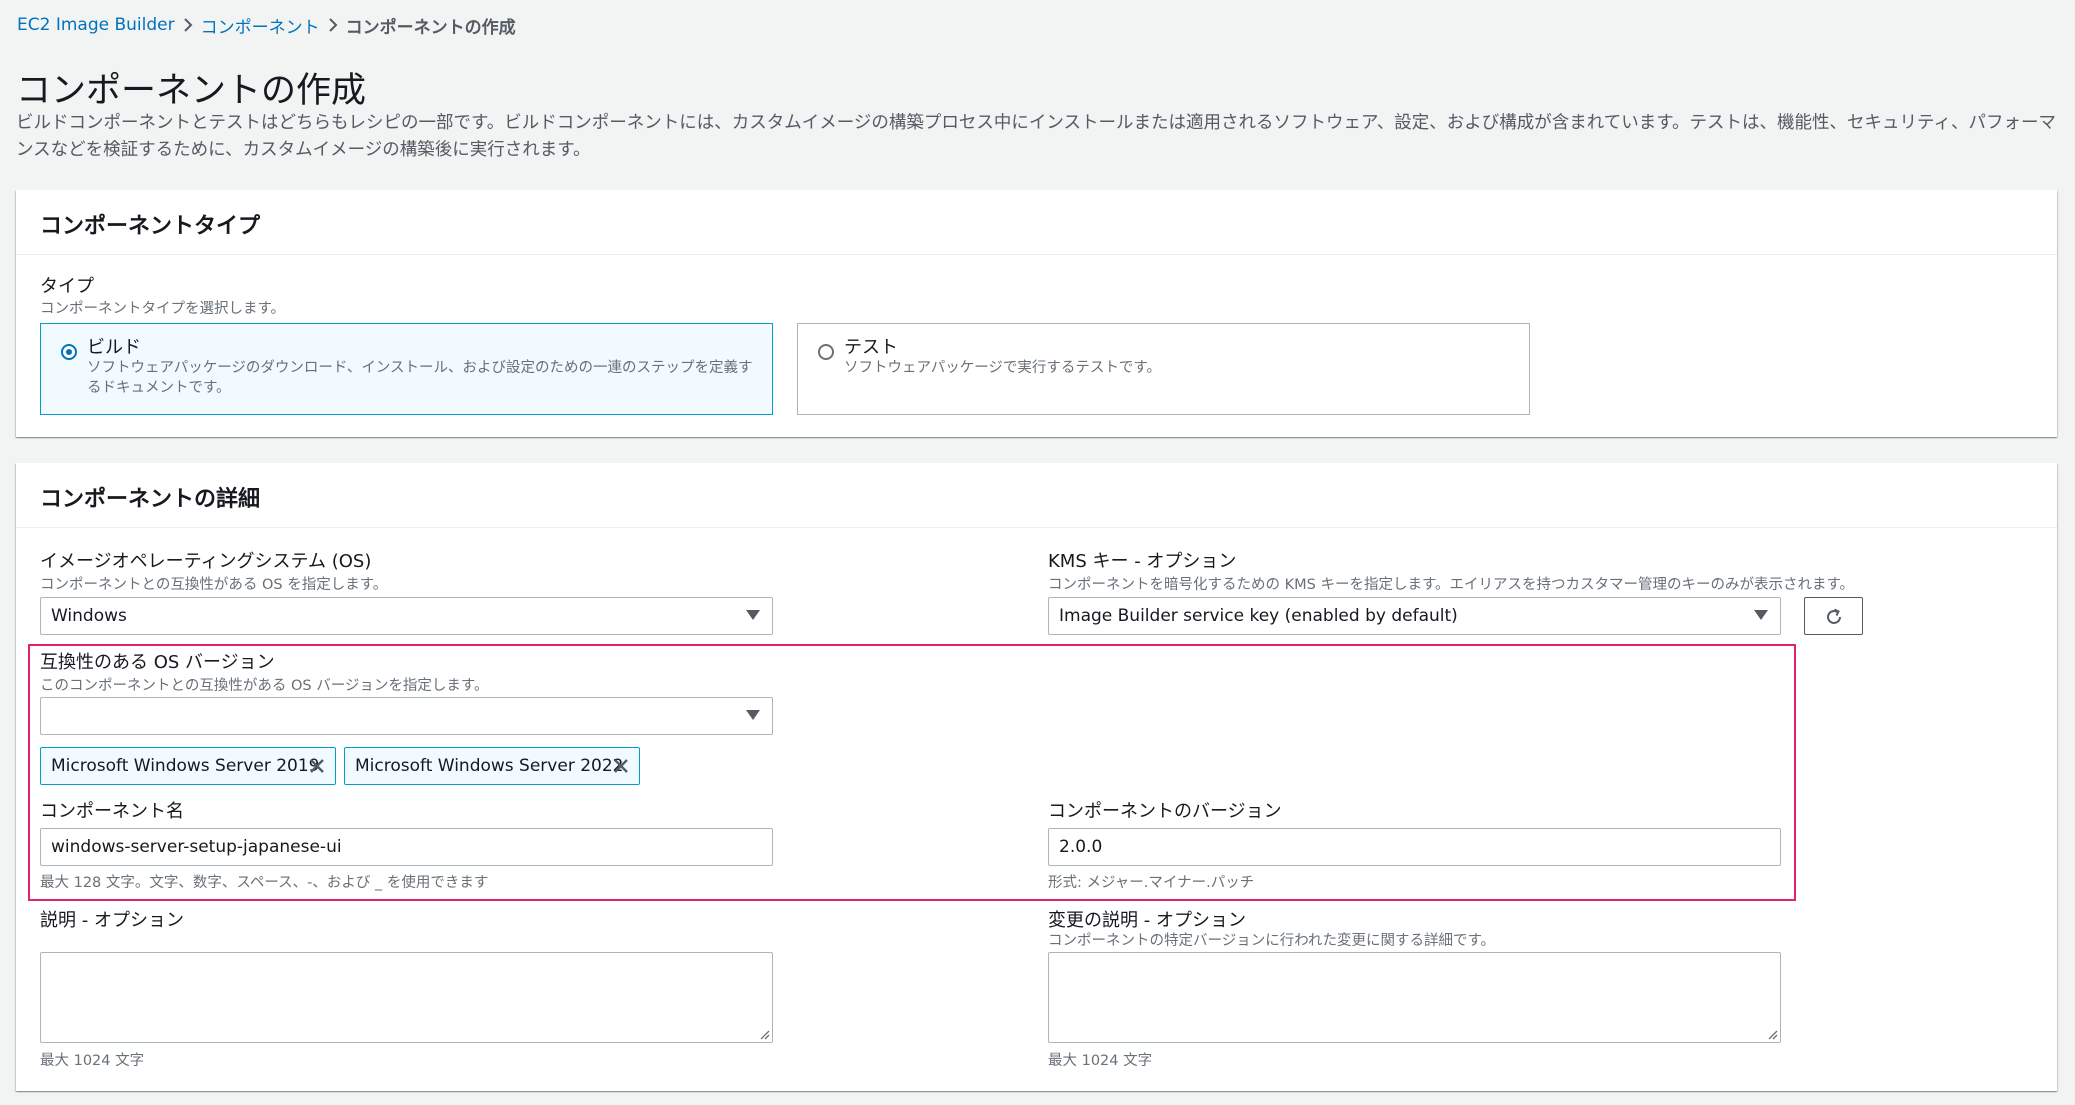  I want to click on os-hint: コンポーネントとの互換性がある OS を指定します。, so click(214, 585).